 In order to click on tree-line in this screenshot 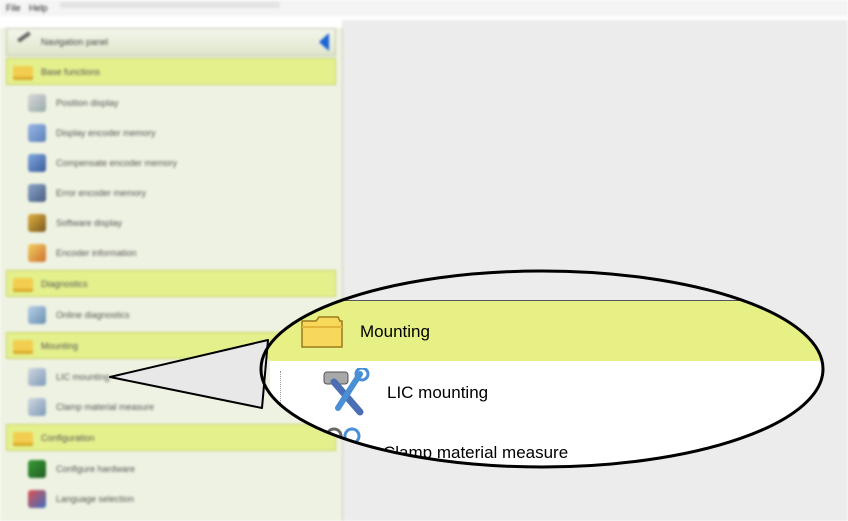, I will do `click(281, 411)`.